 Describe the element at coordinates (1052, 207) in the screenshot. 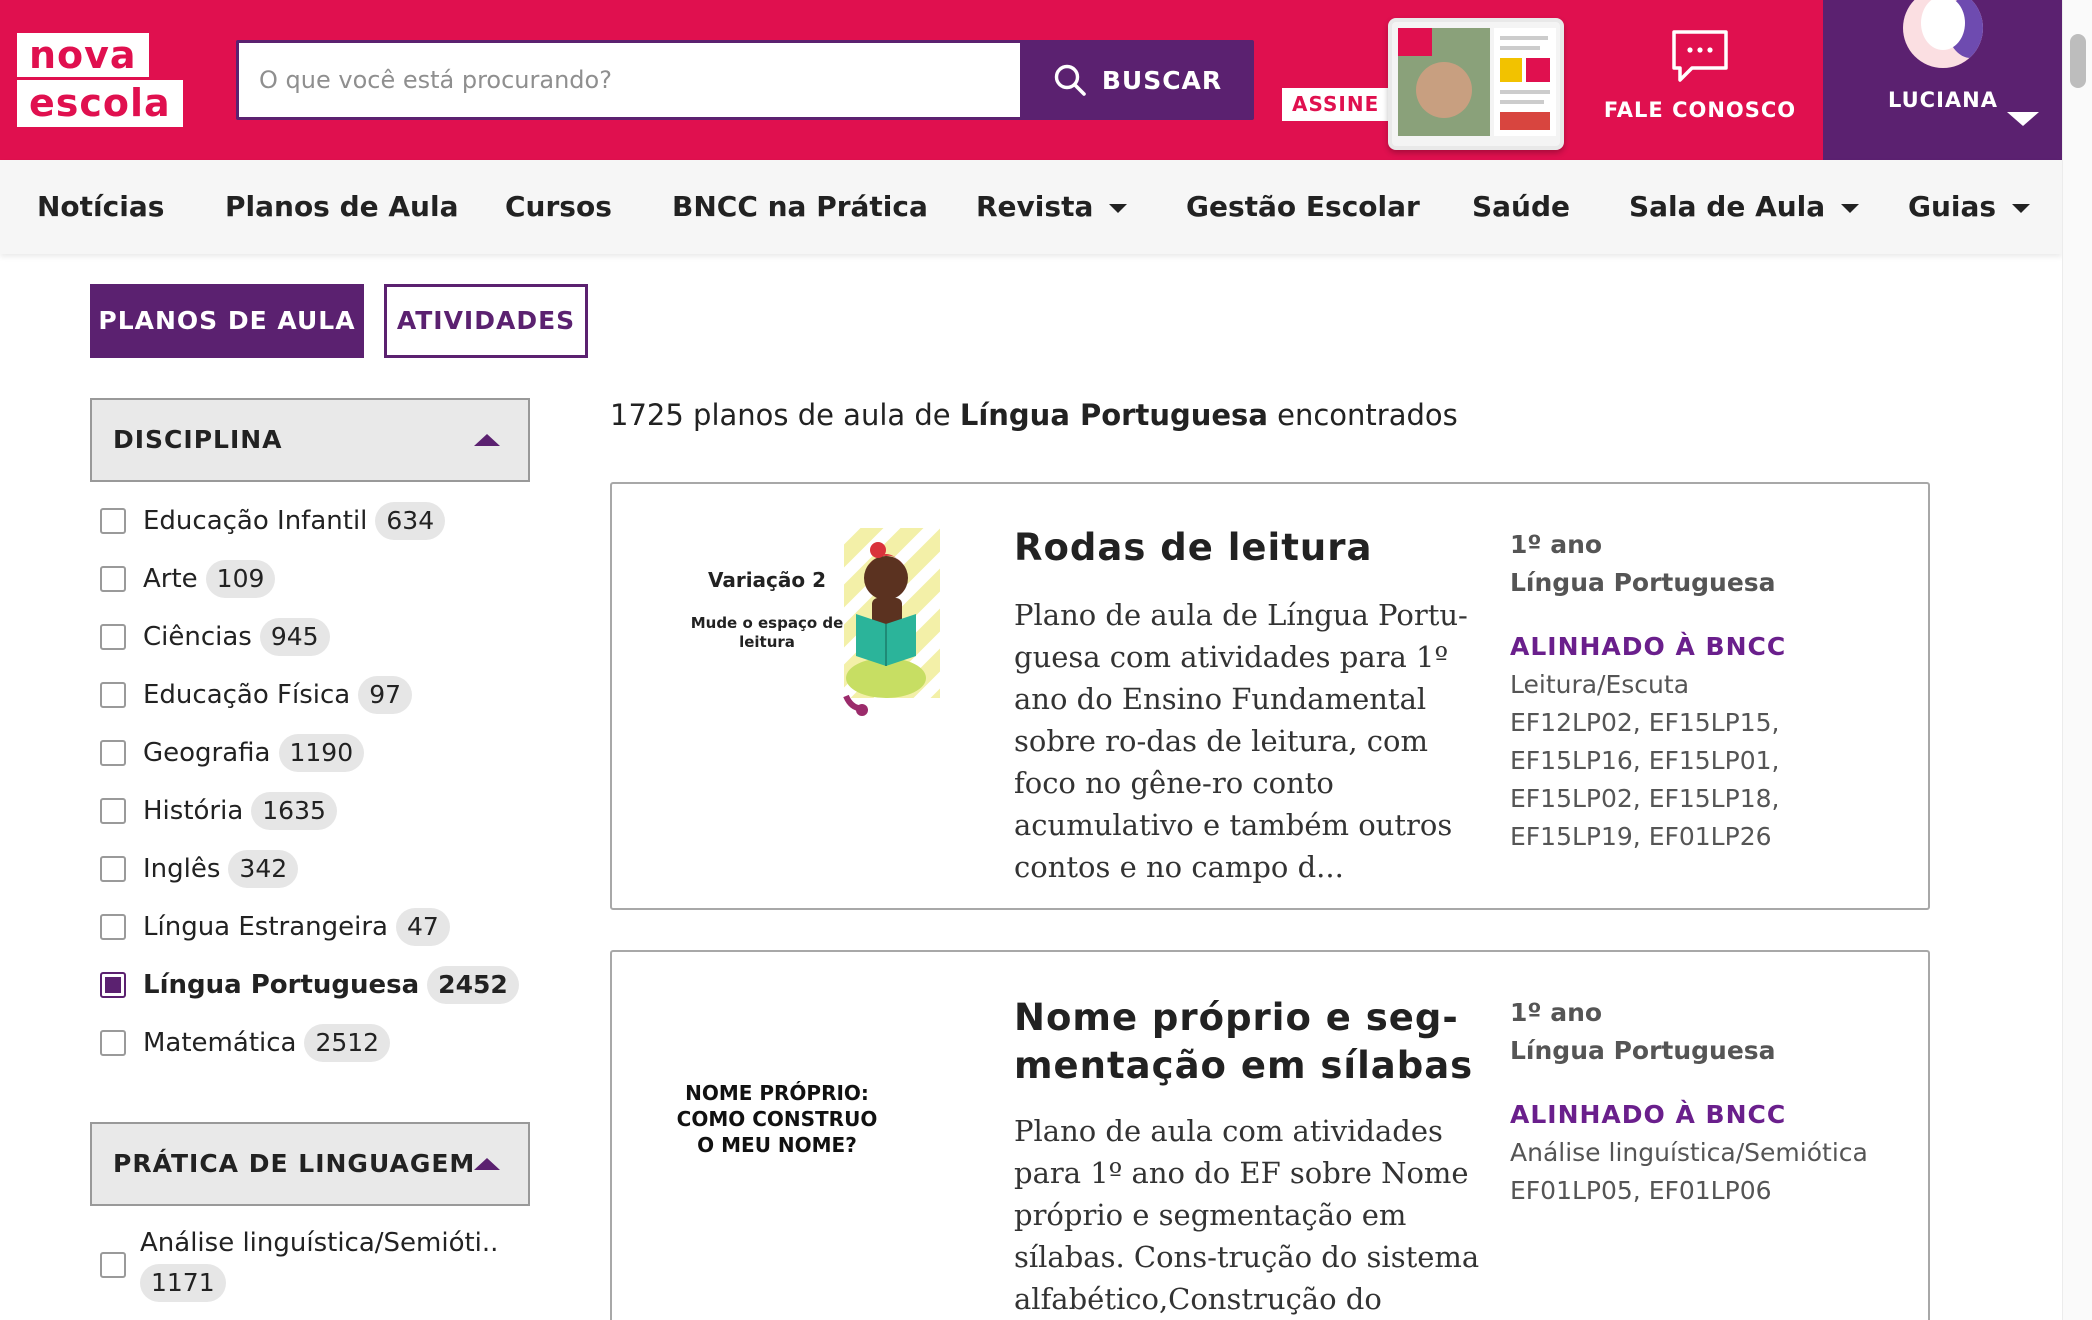

I see `nav-item-revista: Revista` at that location.